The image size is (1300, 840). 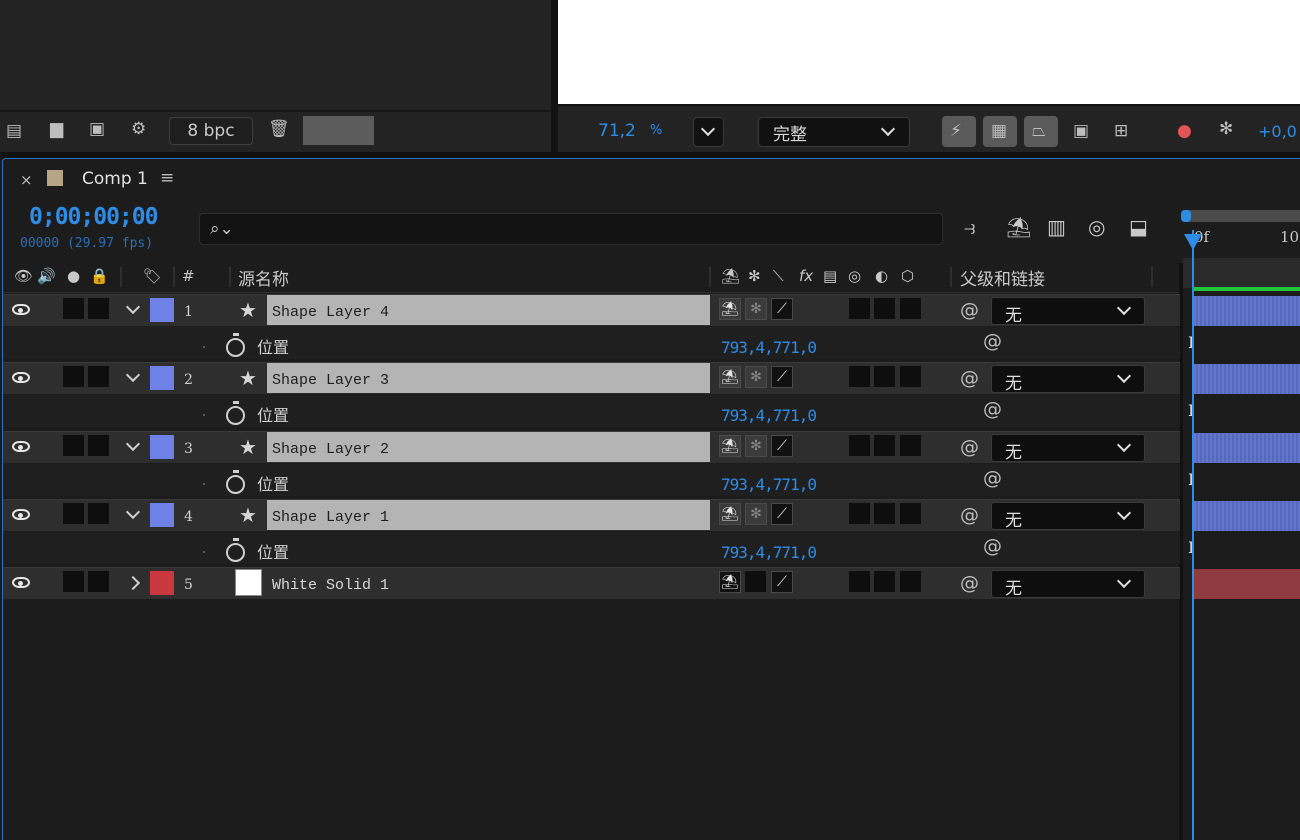 What do you see at coordinates (754, 276) in the screenshot?
I see `collapse-switch-icon: ✻` at bounding box center [754, 276].